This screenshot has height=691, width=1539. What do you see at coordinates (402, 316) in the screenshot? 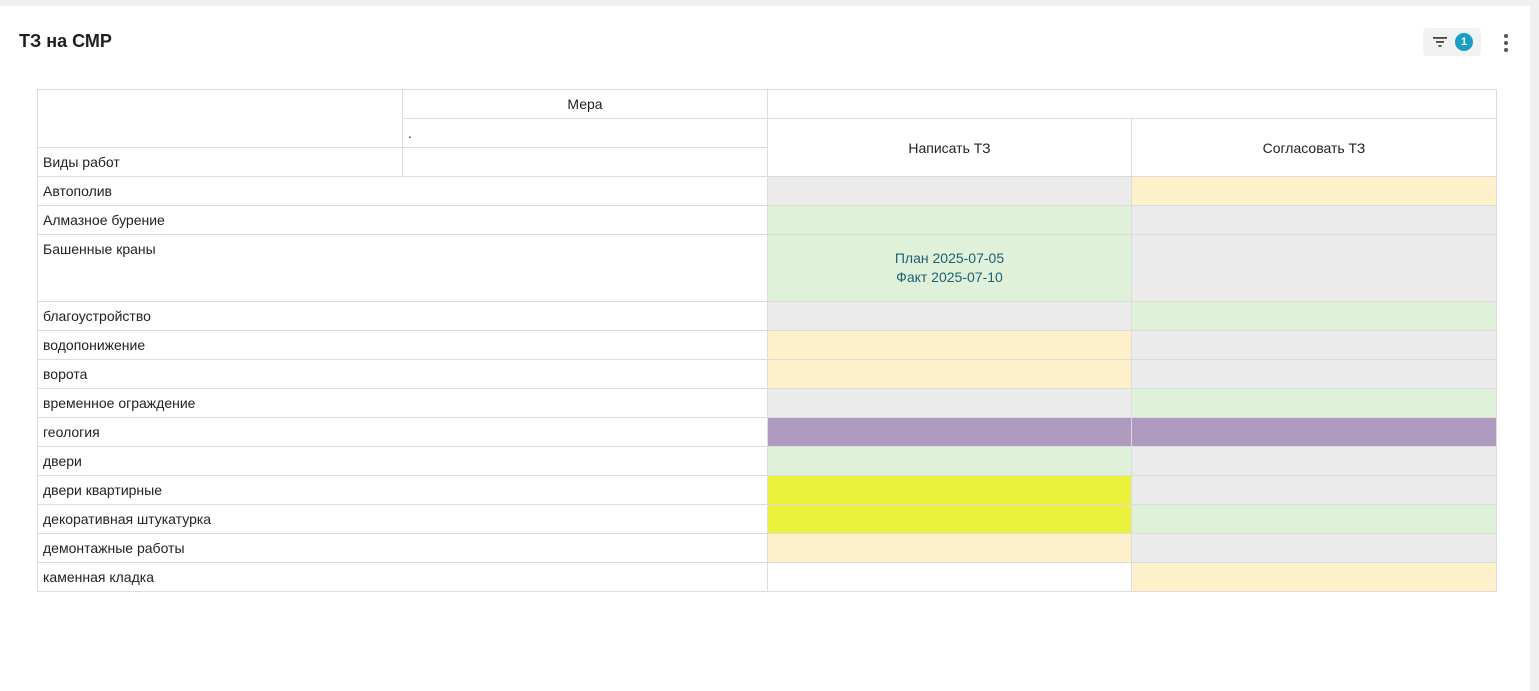
I see `row-label: благоустройство` at bounding box center [402, 316].